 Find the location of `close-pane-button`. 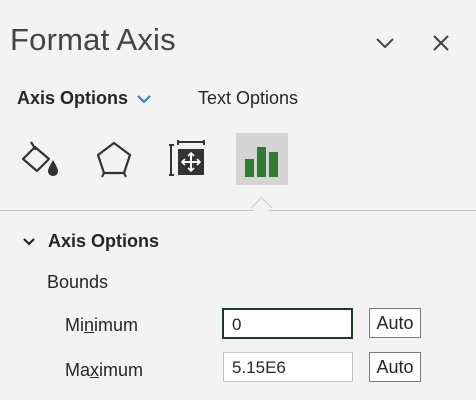

close-pane-button is located at coordinates (441, 43).